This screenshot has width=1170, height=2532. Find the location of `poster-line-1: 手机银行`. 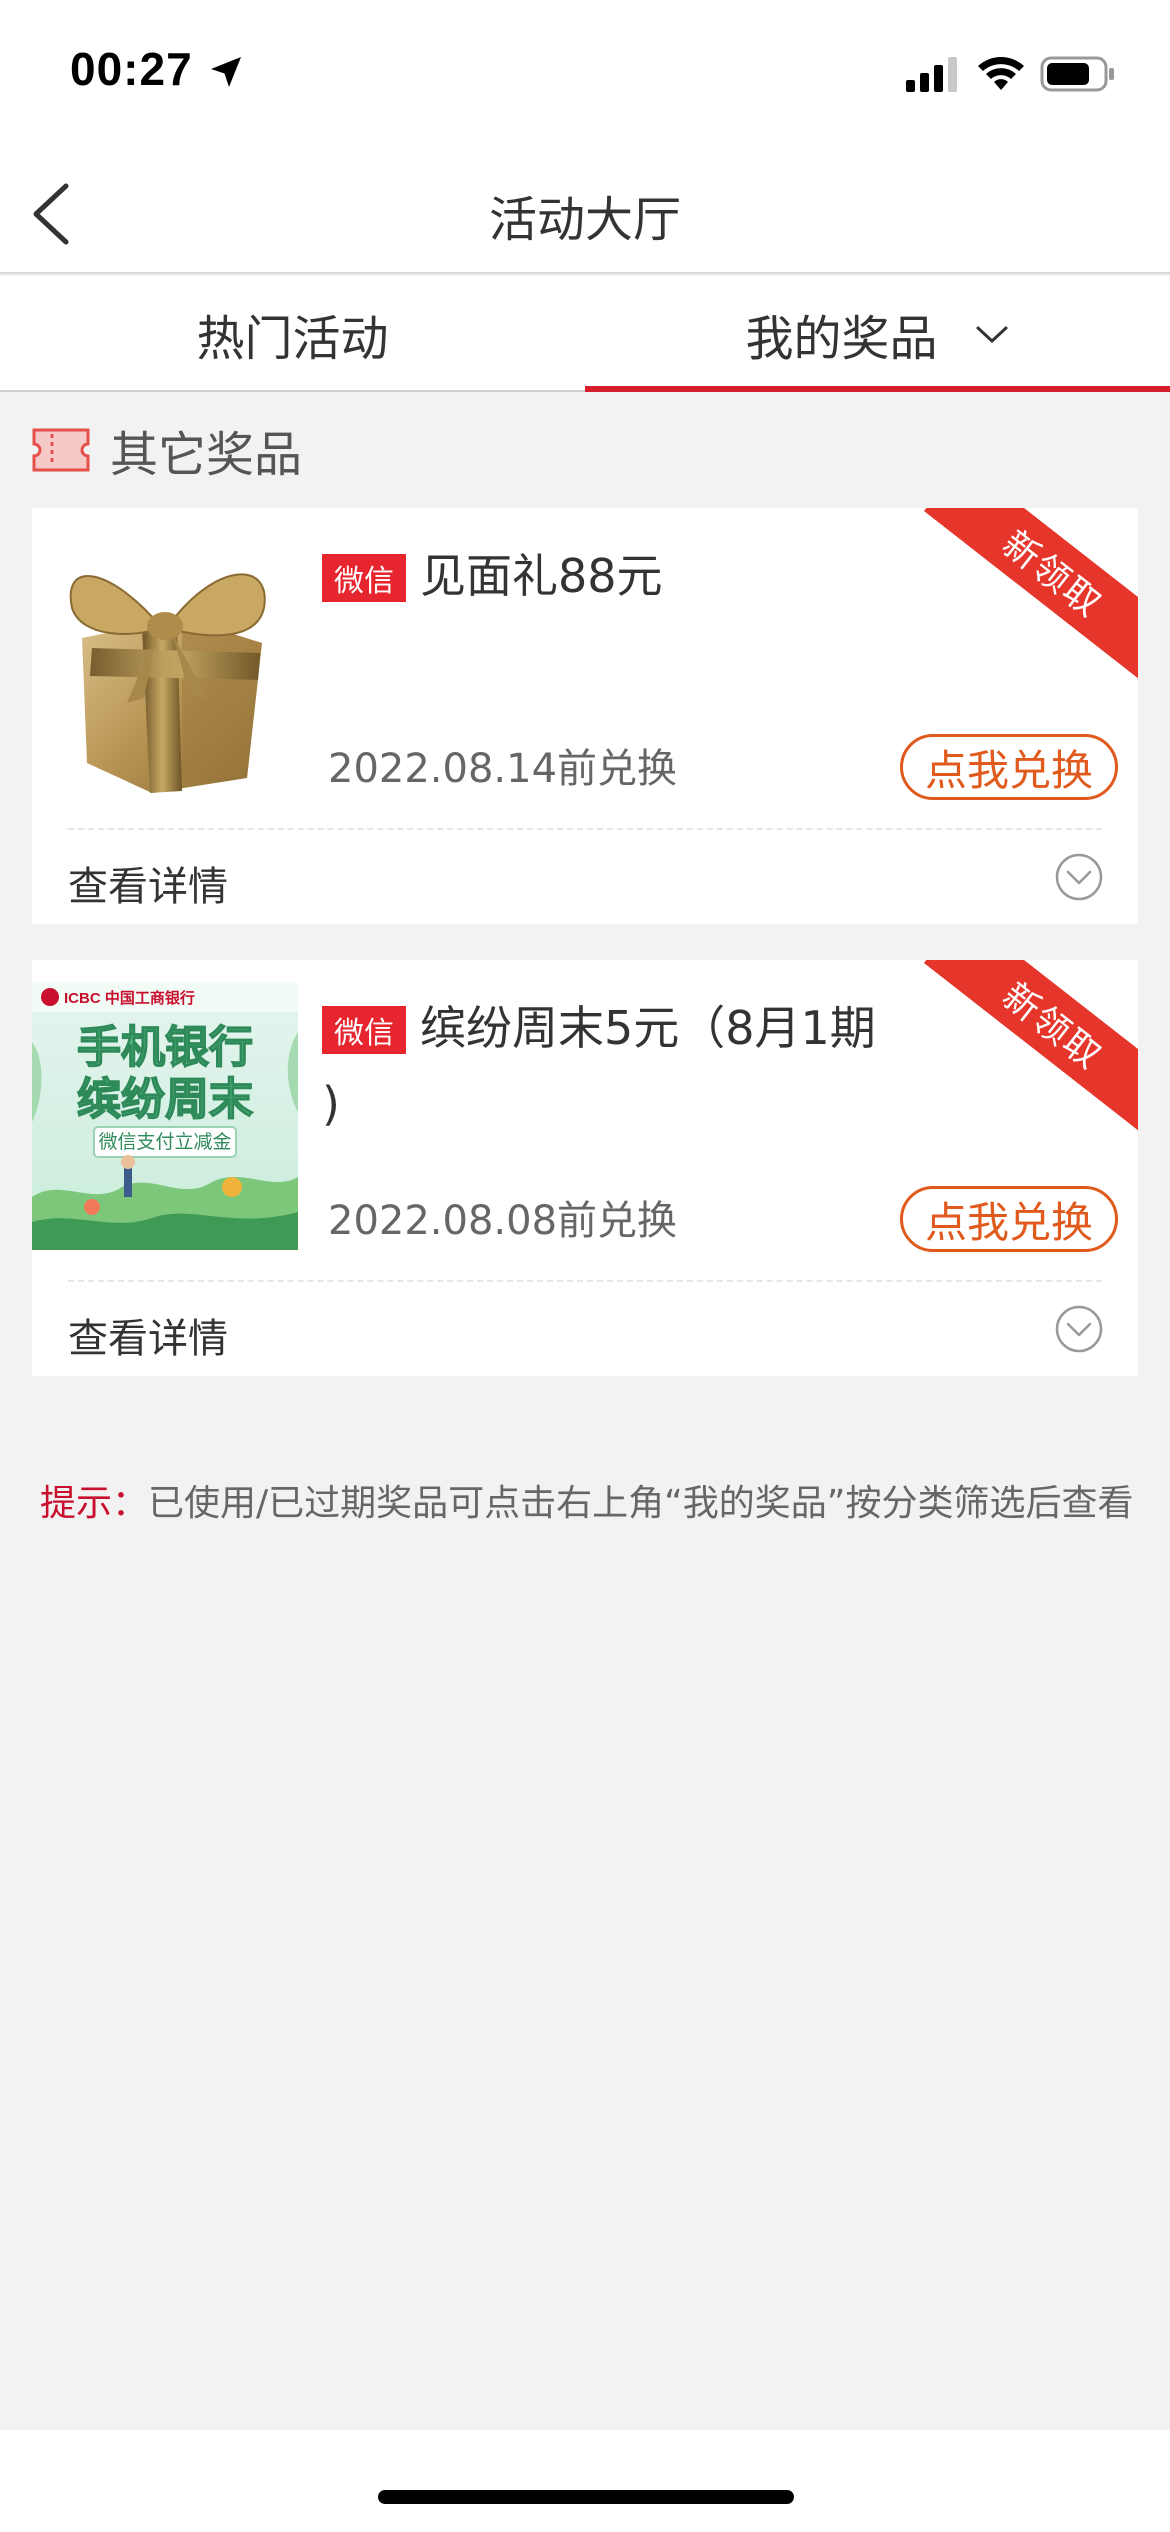

poster-line-1: 手机银行 is located at coordinates (165, 1047).